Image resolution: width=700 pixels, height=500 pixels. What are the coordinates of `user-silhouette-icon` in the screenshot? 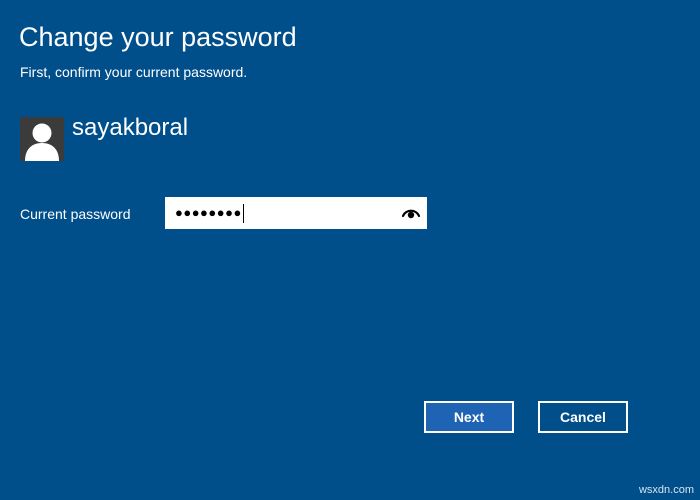 It's located at (42, 142).